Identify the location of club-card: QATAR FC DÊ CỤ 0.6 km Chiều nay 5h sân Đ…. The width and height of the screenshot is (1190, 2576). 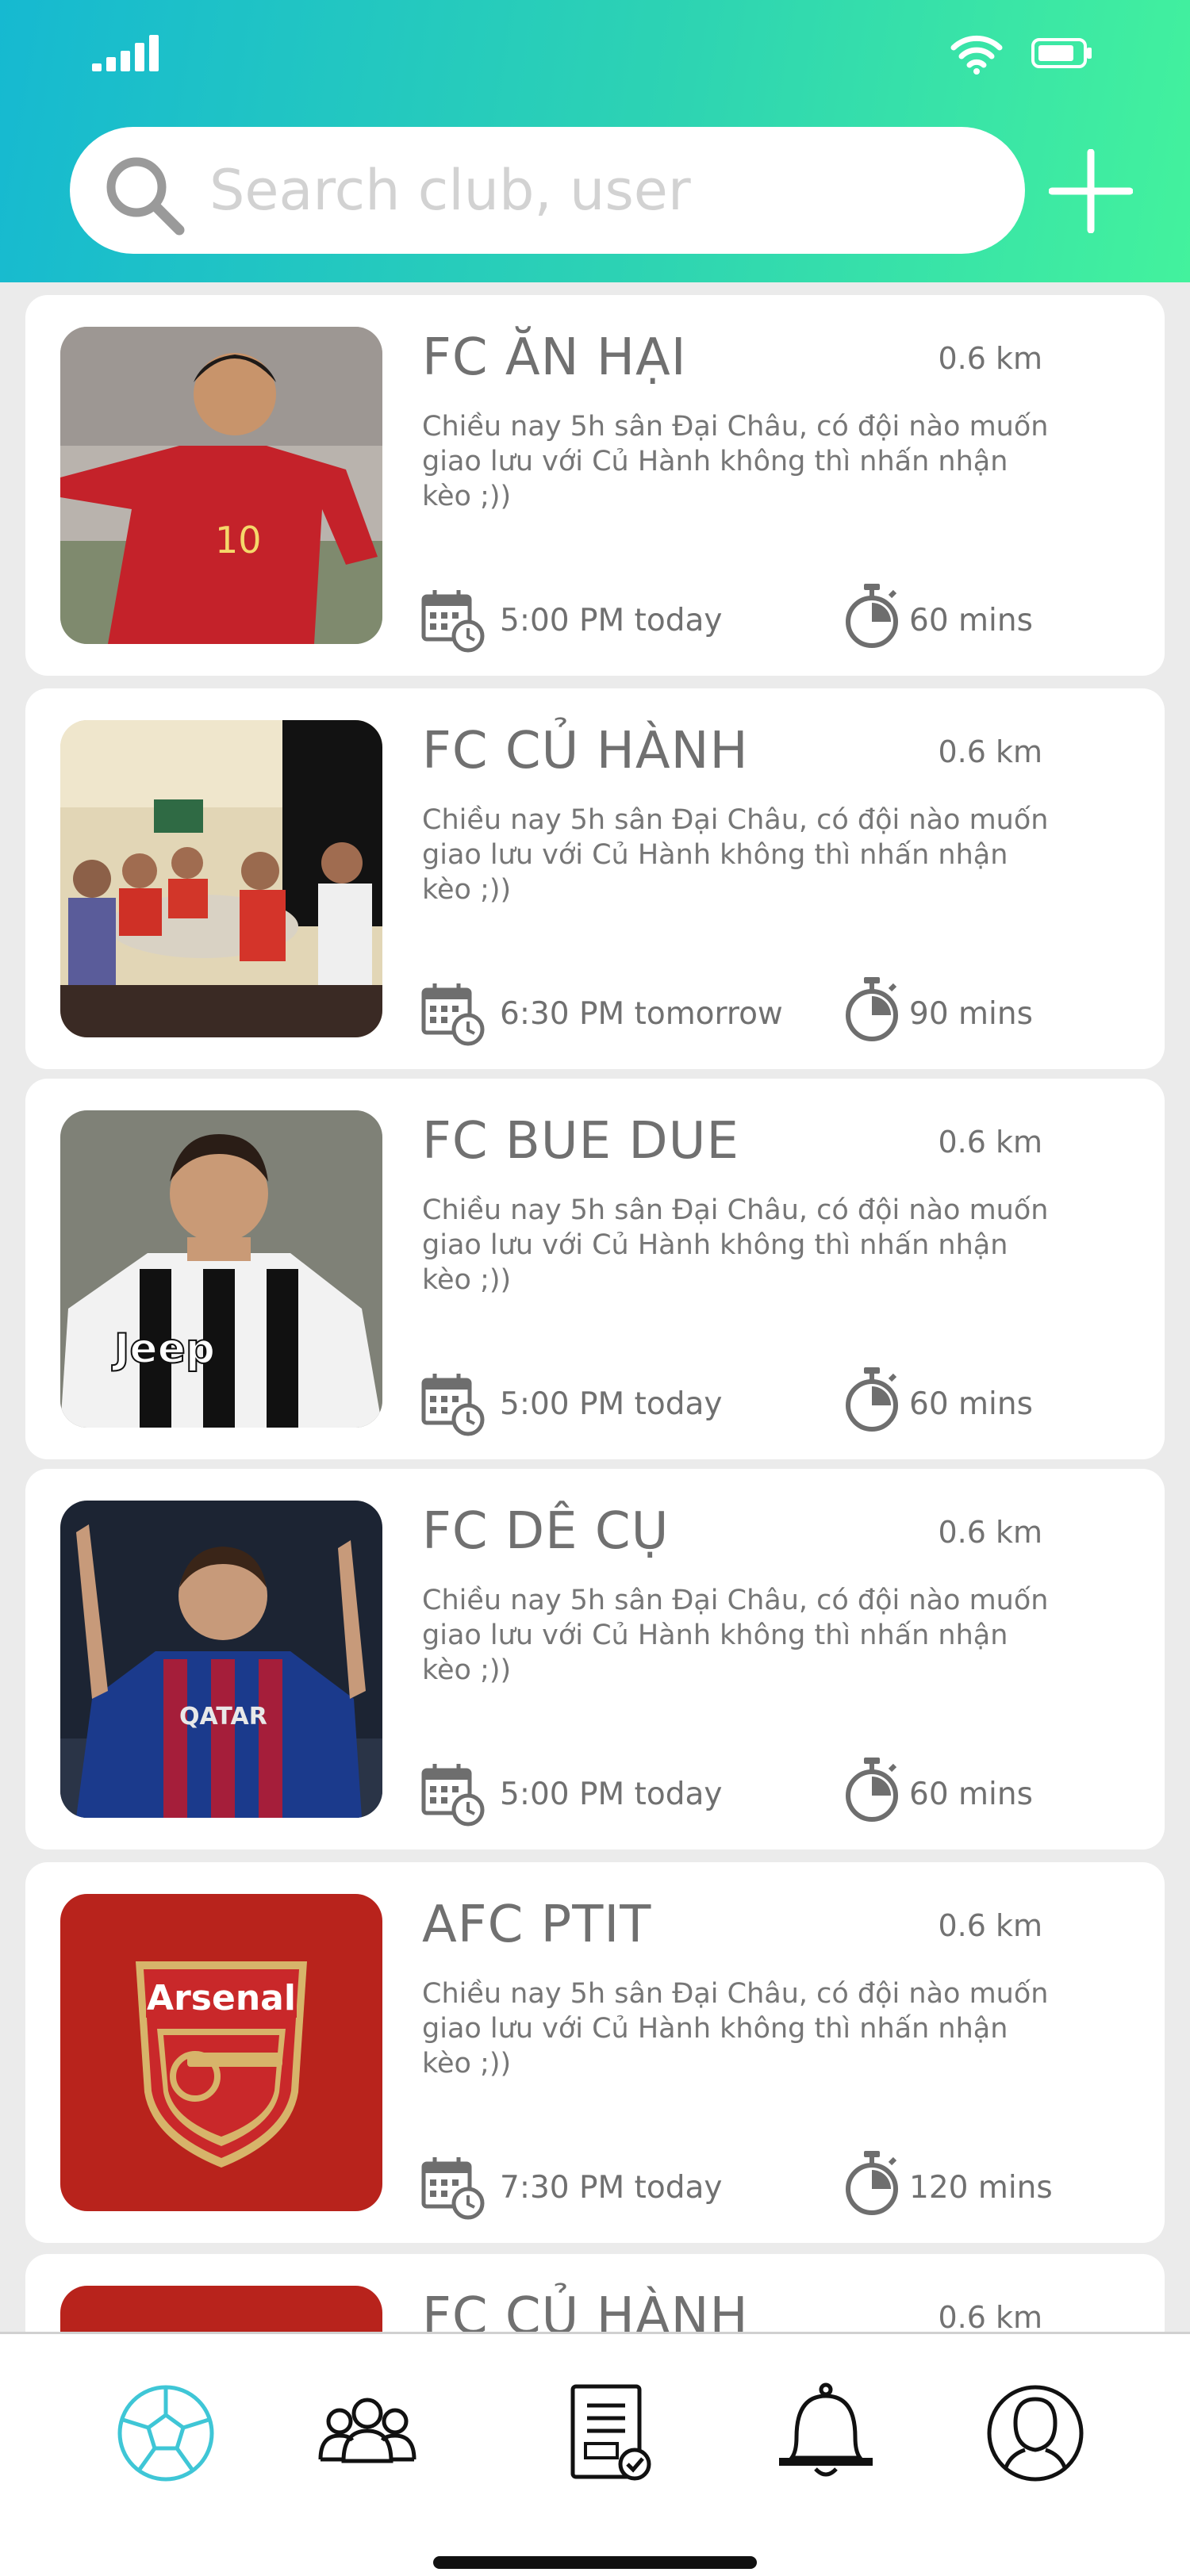
(595, 1660).